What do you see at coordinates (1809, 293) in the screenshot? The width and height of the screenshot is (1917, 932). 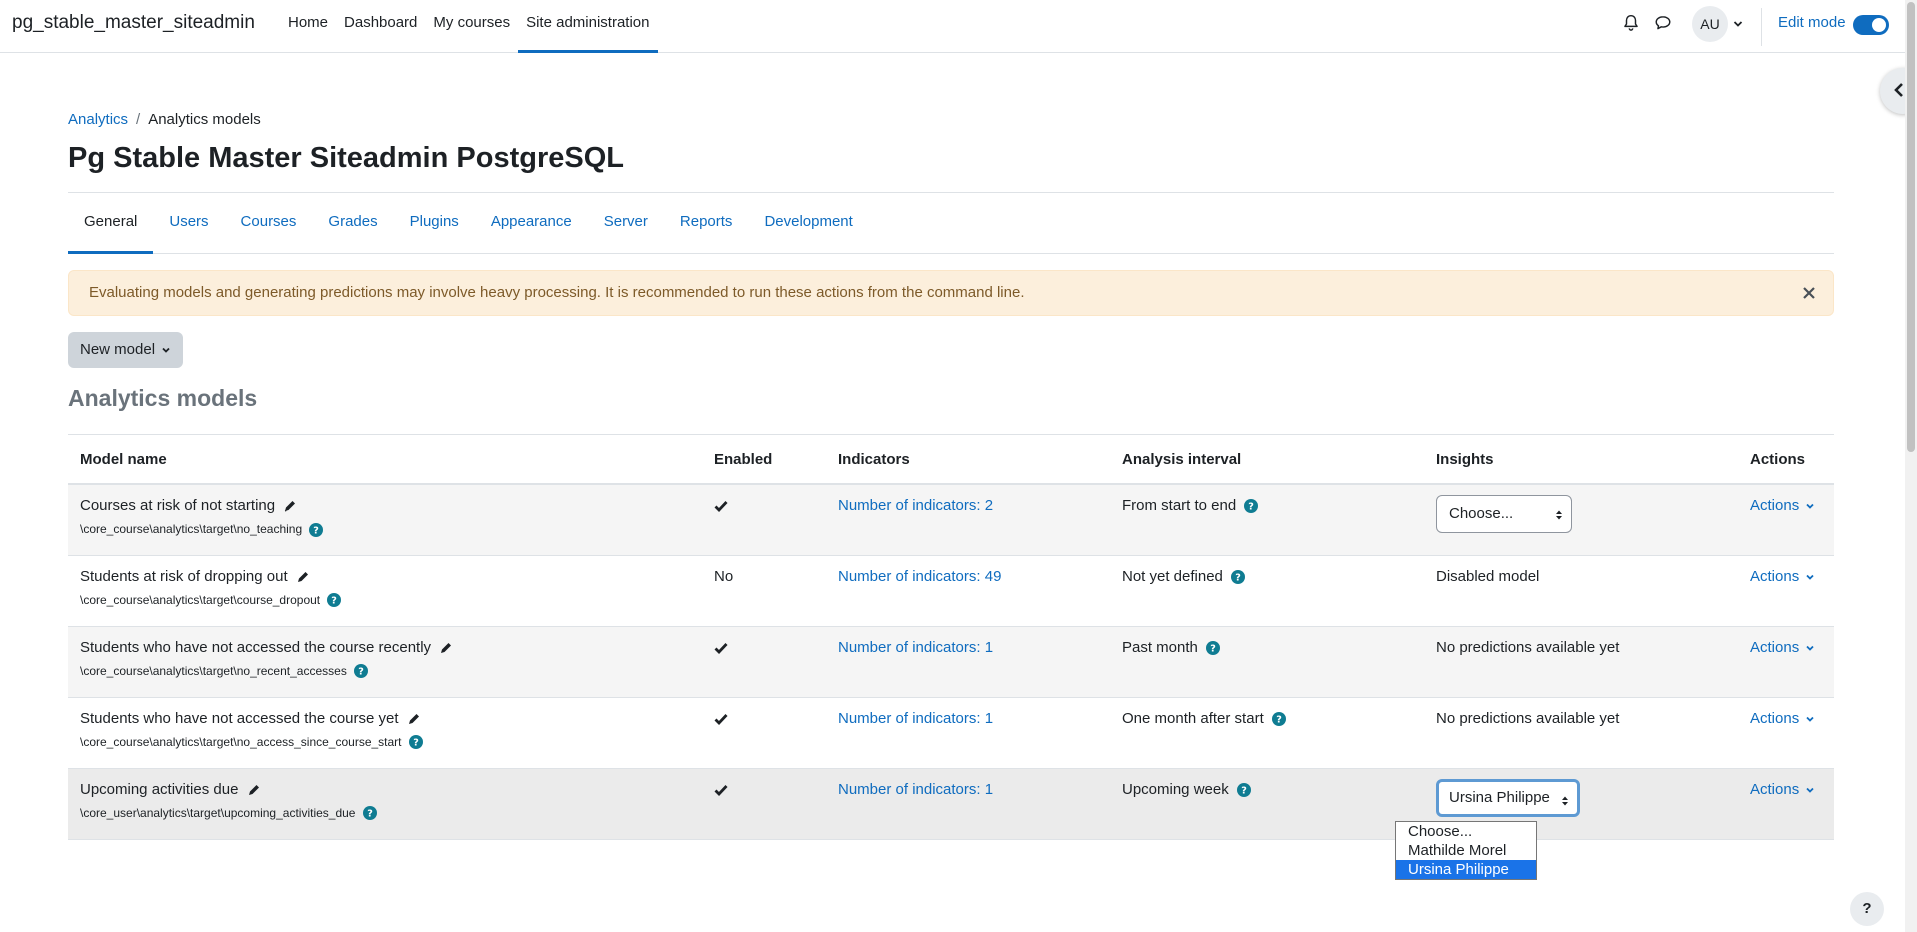 I see `close-icon` at bounding box center [1809, 293].